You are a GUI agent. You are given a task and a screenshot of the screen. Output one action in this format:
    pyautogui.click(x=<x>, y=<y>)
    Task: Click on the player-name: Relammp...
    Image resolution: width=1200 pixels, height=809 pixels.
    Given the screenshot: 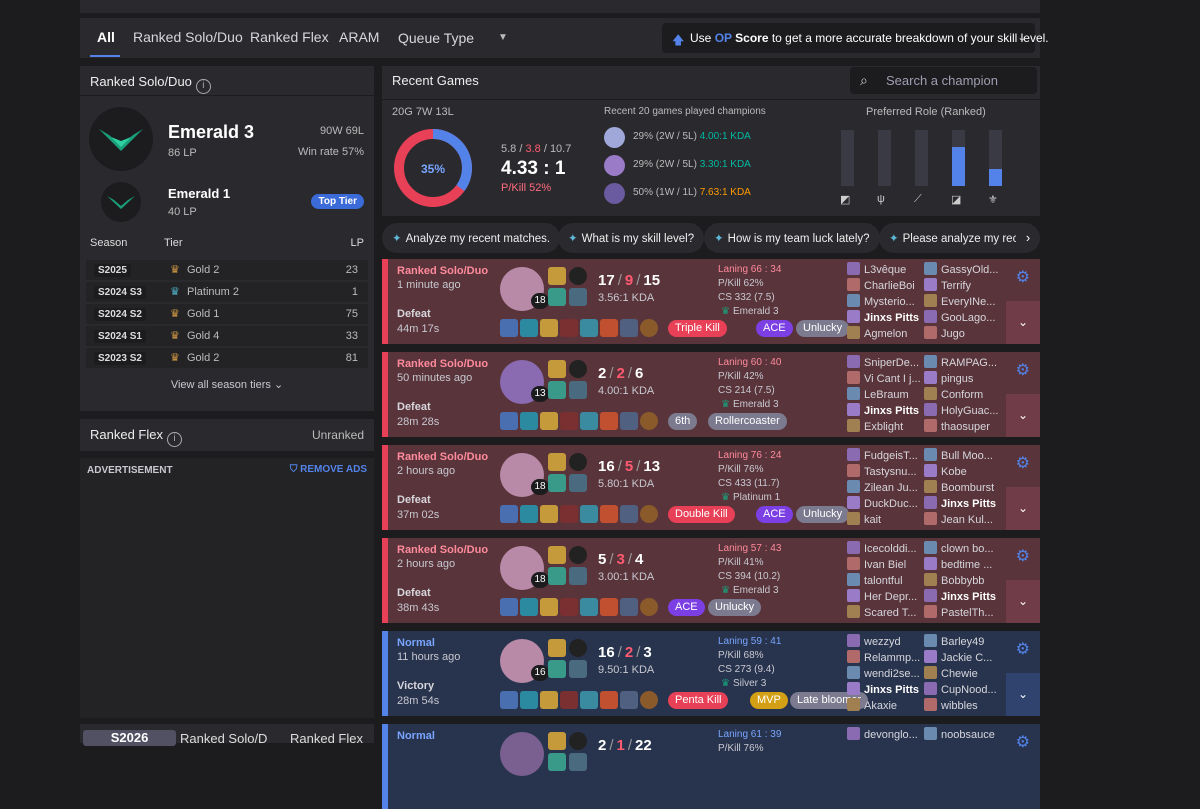 What is the action you would take?
    pyautogui.click(x=884, y=657)
    